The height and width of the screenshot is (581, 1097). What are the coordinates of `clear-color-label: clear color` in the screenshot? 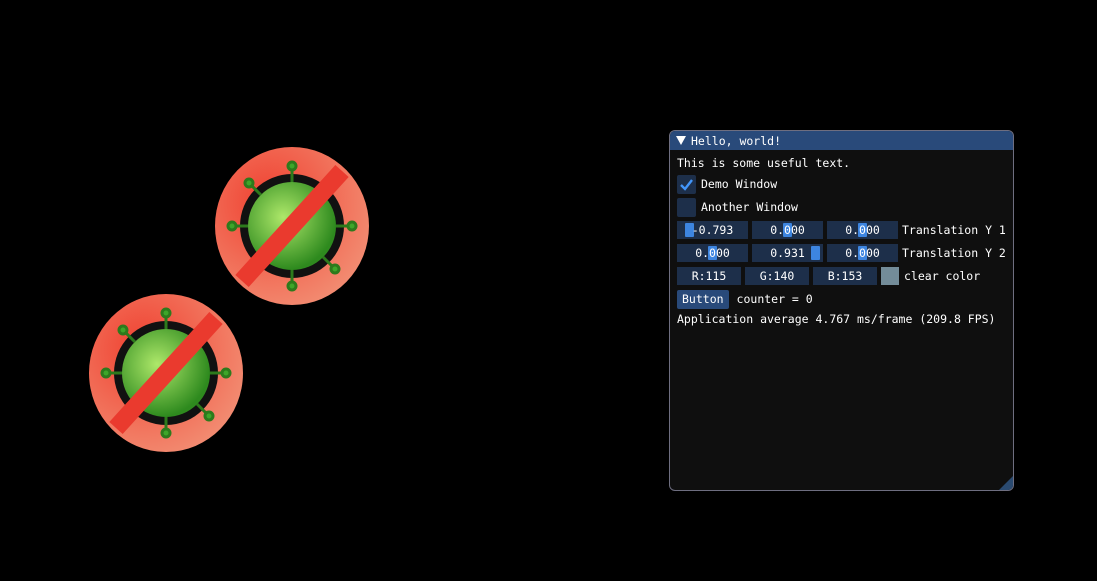 It's located at (942, 276).